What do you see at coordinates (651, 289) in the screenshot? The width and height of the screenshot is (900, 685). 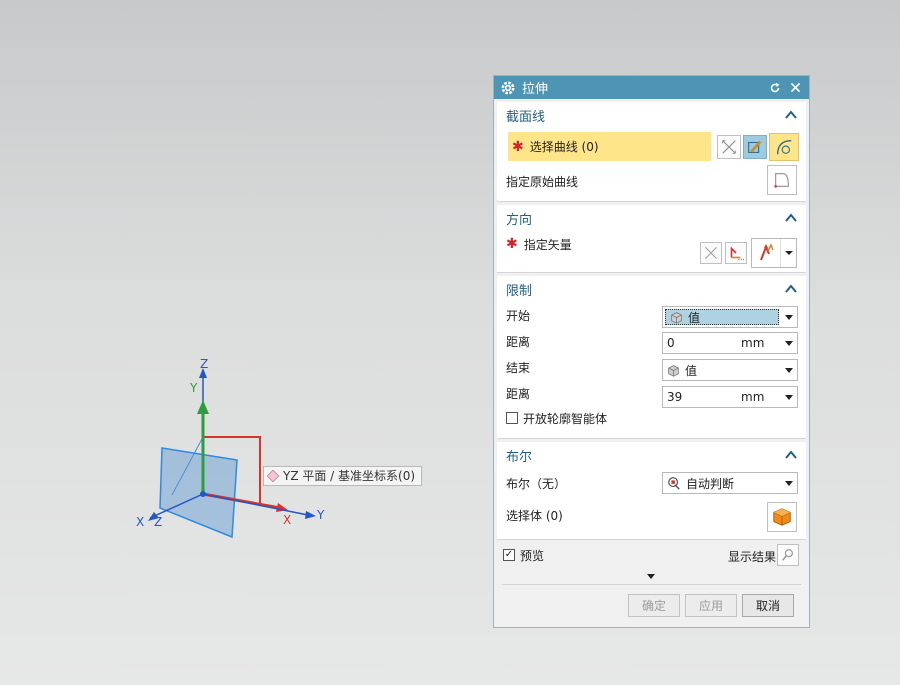 I see `limits-header: 限制` at bounding box center [651, 289].